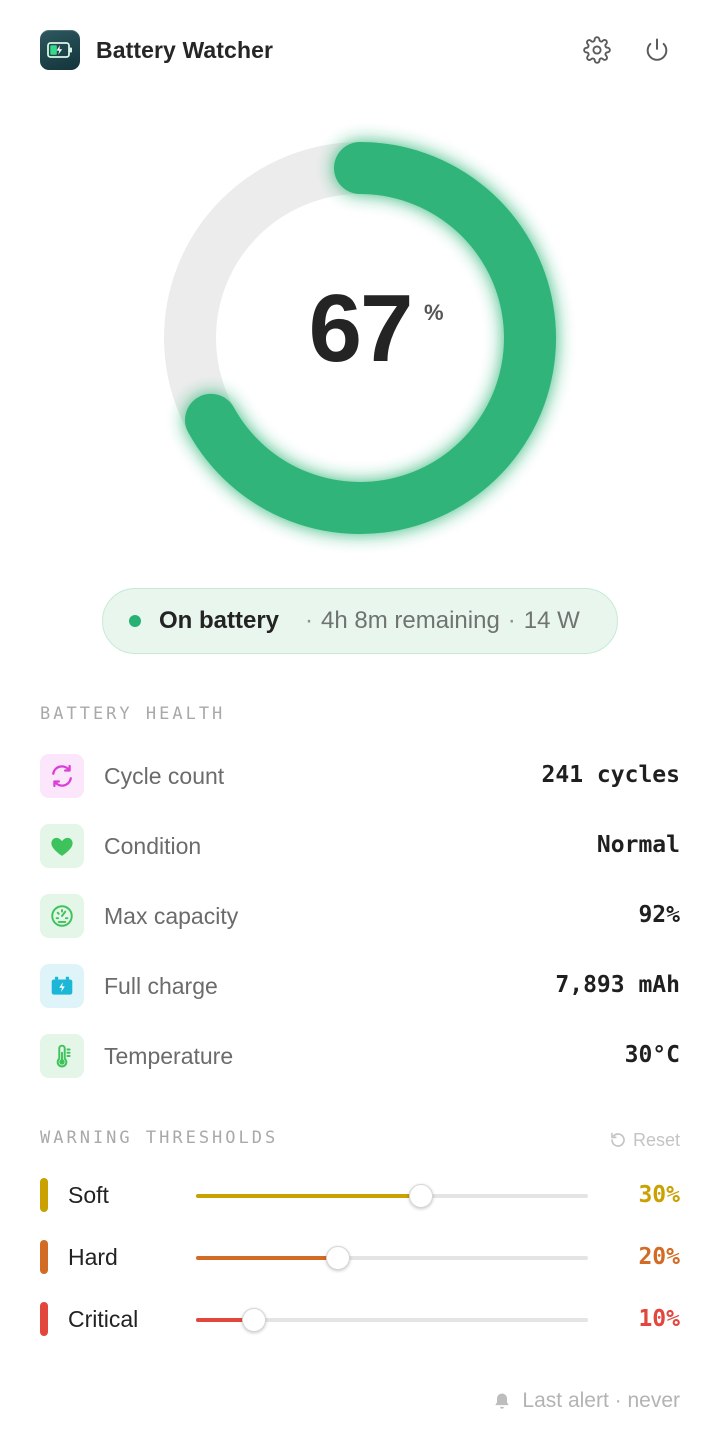  I want to click on power-draw: 14 W, so click(551, 620).